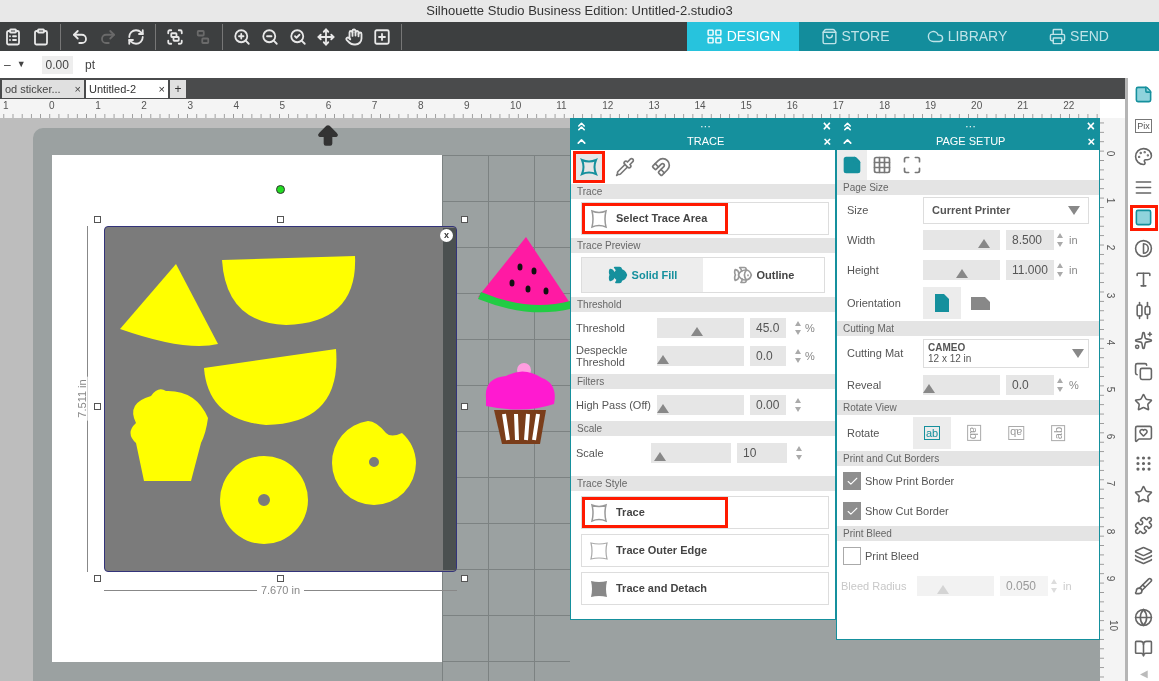 Image resolution: width=1159 pixels, height=681 pixels. What do you see at coordinates (1143, 525) in the screenshot?
I see `puzzle-icon` at bounding box center [1143, 525].